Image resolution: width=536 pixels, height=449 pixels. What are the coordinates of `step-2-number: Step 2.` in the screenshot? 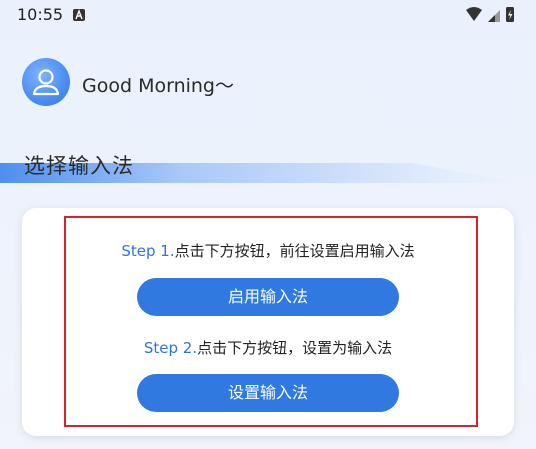 It's located at (170, 348).